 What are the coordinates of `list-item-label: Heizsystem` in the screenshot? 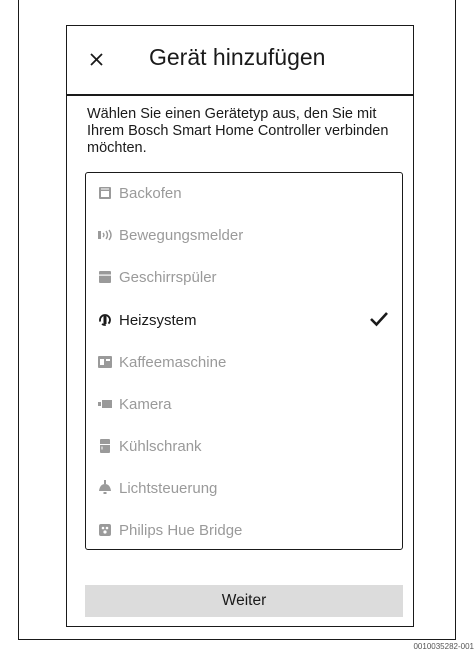 It's located at (158, 320).